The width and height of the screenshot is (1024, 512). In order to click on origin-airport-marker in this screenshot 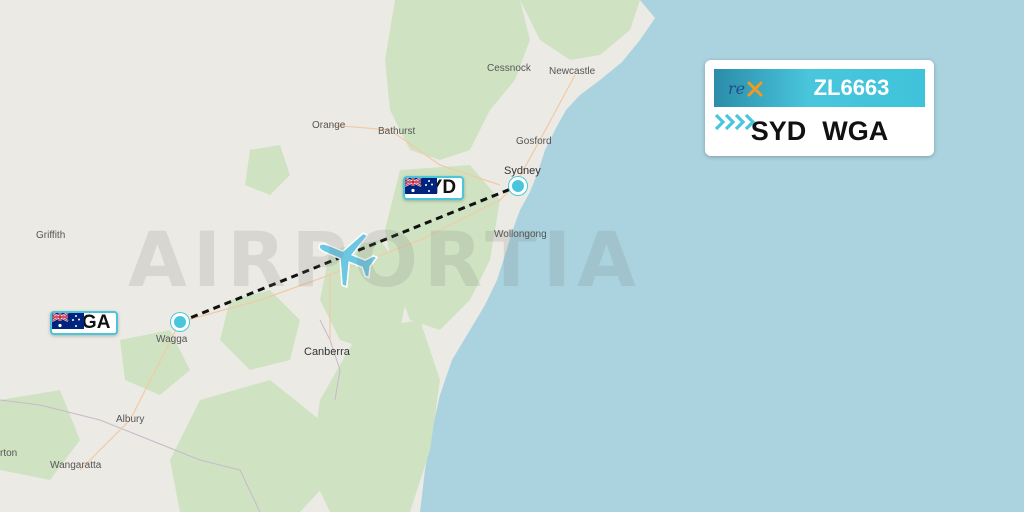, I will do `click(518, 186)`.